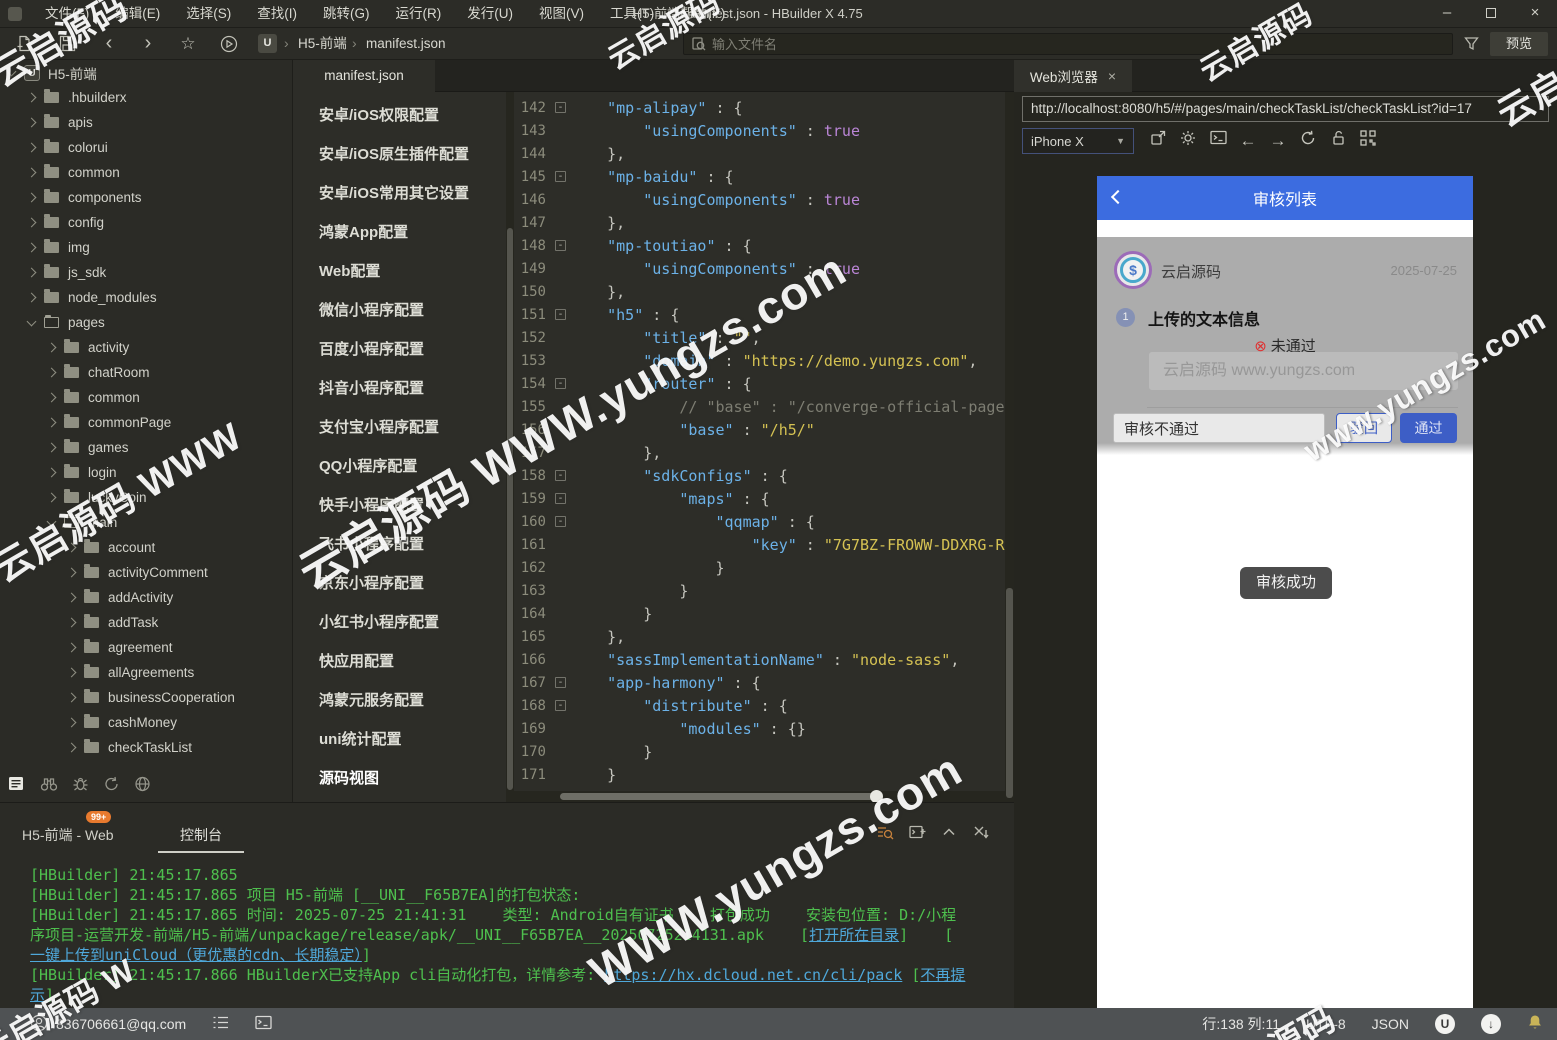 The height and width of the screenshot is (1040, 1557). What do you see at coordinates (403, 232) in the screenshot?
I see `config-item: 鸿蒙App配置` at bounding box center [403, 232].